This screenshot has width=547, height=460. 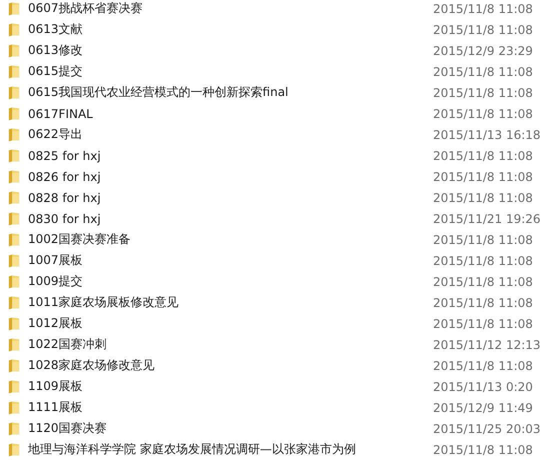 What do you see at coordinates (483, 387) in the screenshot?
I see `modified-date: 2015/11/13 0:20` at bounding box center [483, 387].